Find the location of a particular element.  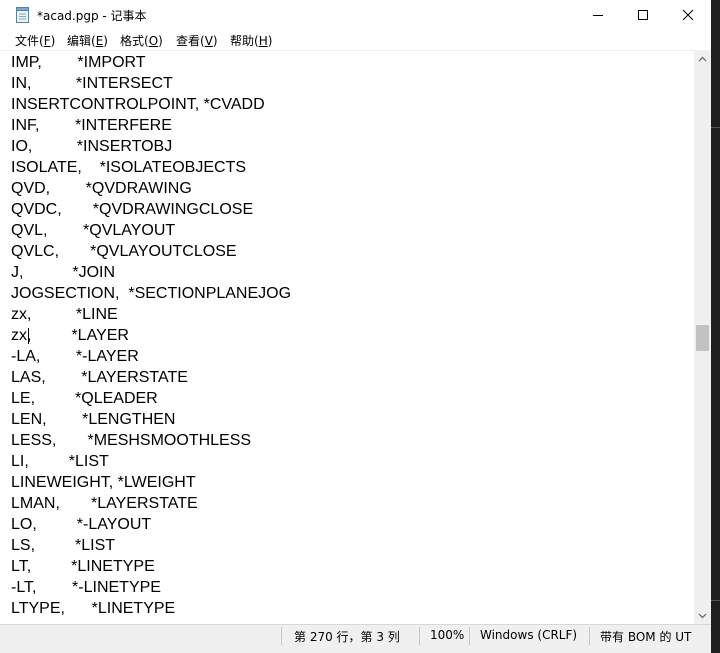

vertical-scrollbar is located at coordinates (702, 337).